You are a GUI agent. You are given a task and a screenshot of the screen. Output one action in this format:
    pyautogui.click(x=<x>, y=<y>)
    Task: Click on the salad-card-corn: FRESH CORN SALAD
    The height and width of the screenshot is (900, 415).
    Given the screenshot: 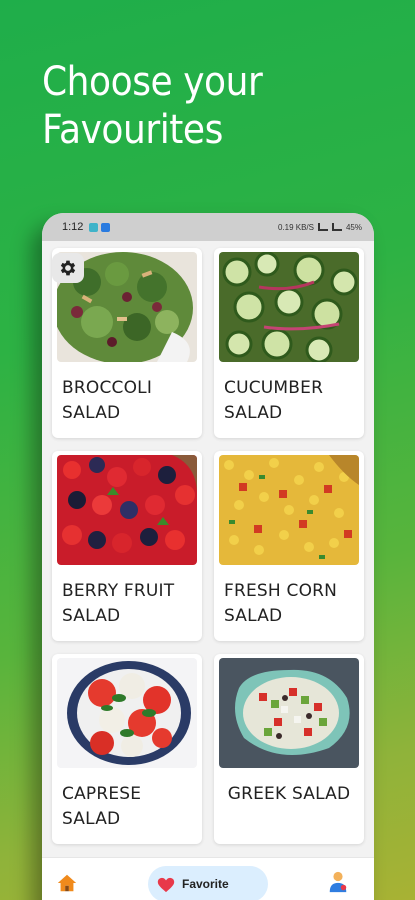 What is the action you would take?
    pyautogui.click(x=289, y=546)
    